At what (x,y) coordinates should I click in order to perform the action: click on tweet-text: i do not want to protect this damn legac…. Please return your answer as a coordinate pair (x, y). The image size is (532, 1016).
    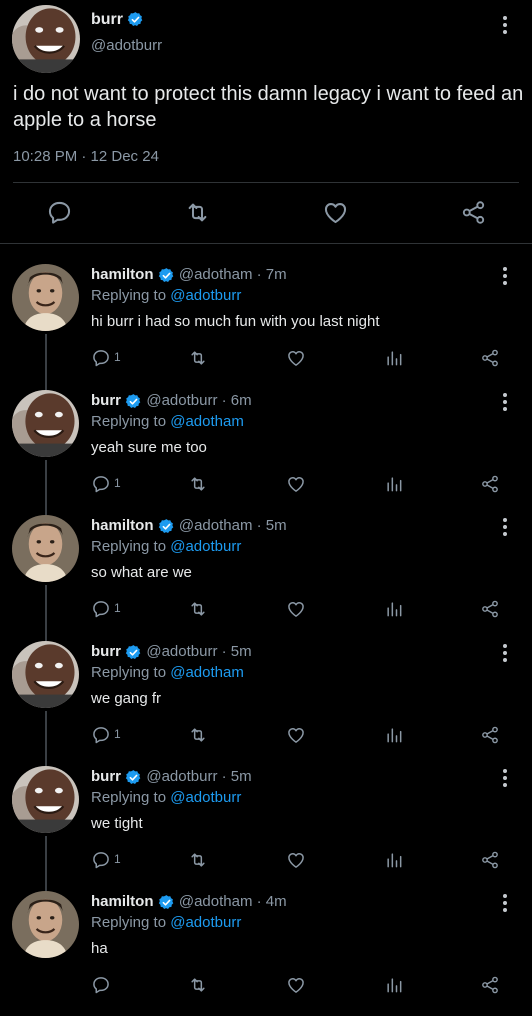
    Looking at the image, I should click on (268, 107).